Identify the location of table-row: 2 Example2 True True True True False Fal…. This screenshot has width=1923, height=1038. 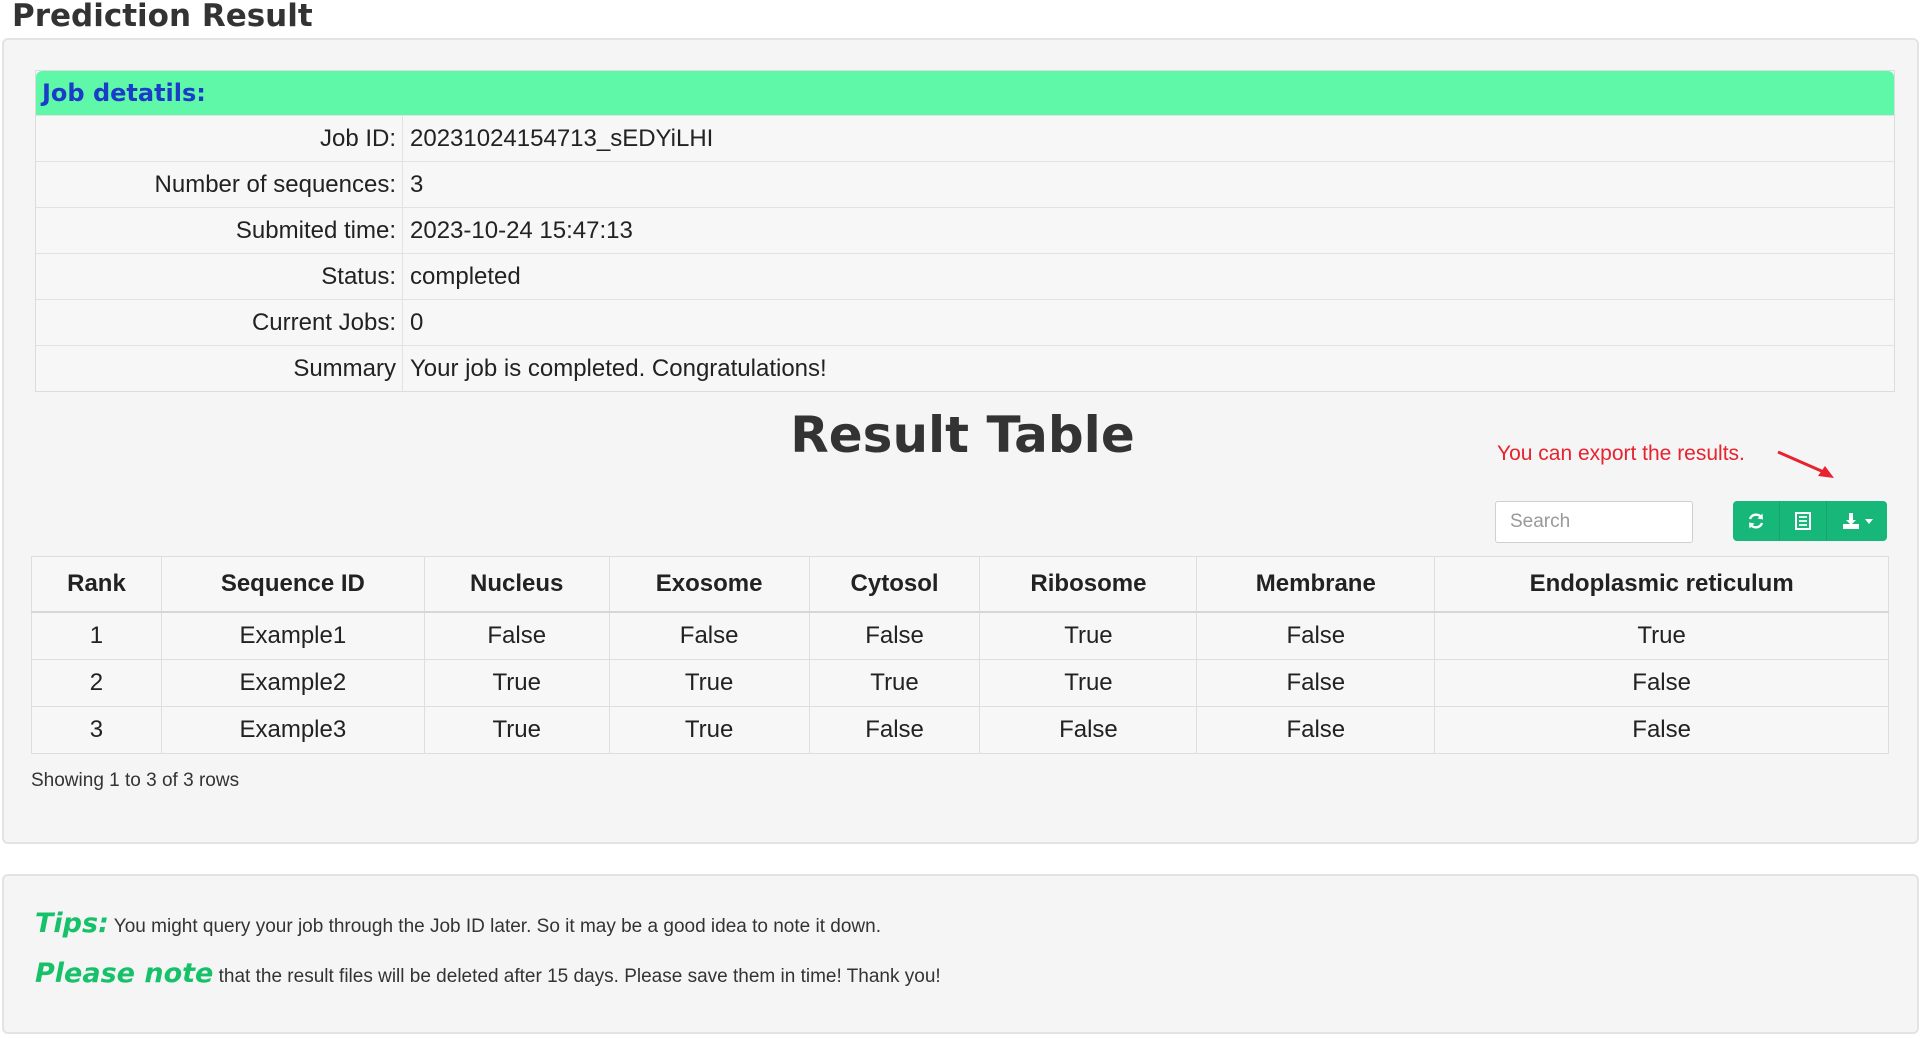
(960, 683).